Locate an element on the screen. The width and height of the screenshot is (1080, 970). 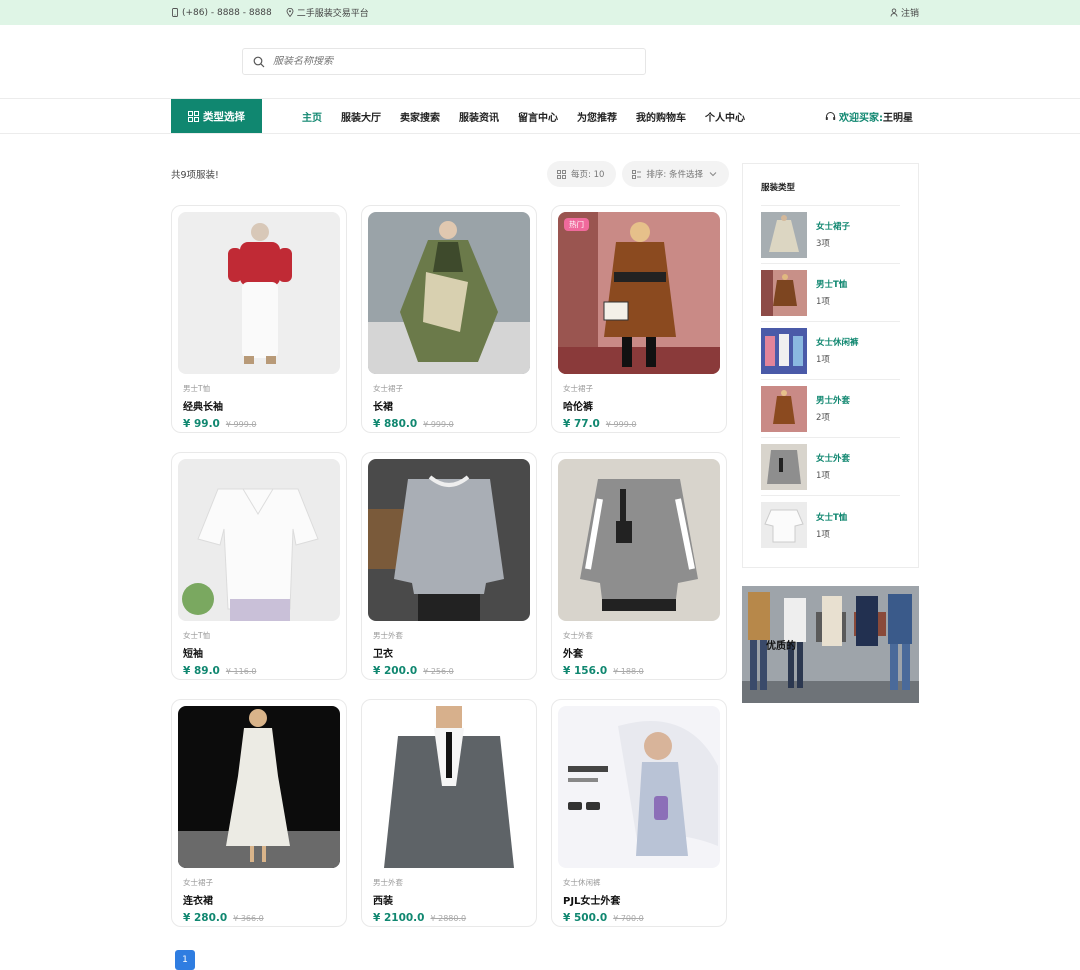
product-old-price: ¥ 116.0 is located at coordinates (241, 671).